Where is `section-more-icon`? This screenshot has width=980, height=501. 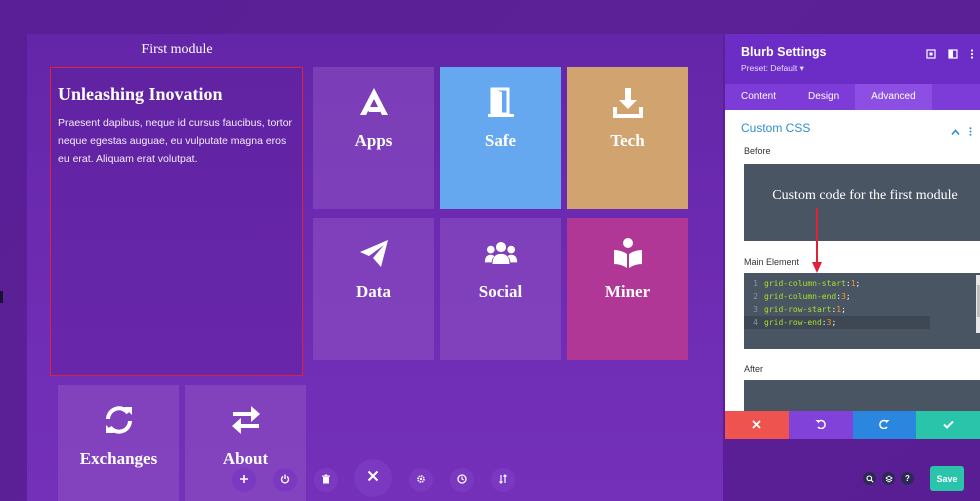 section-more-icon is located at coordinates (970, 132).